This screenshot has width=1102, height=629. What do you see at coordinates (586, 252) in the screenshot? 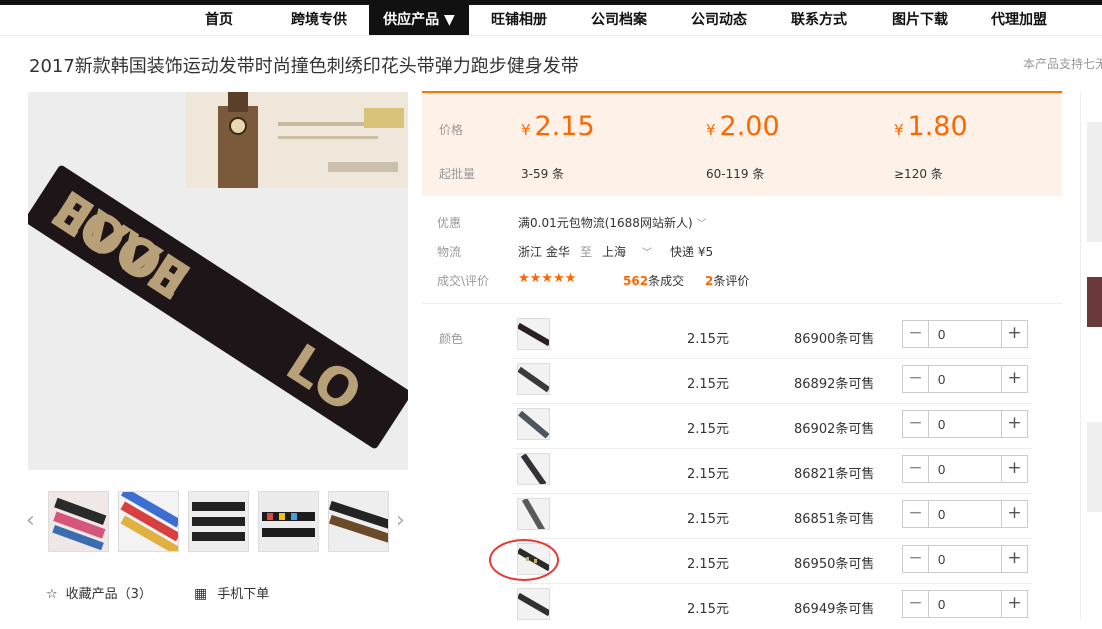
I see `logistics-to: 至` at bounding box center [586, 252].